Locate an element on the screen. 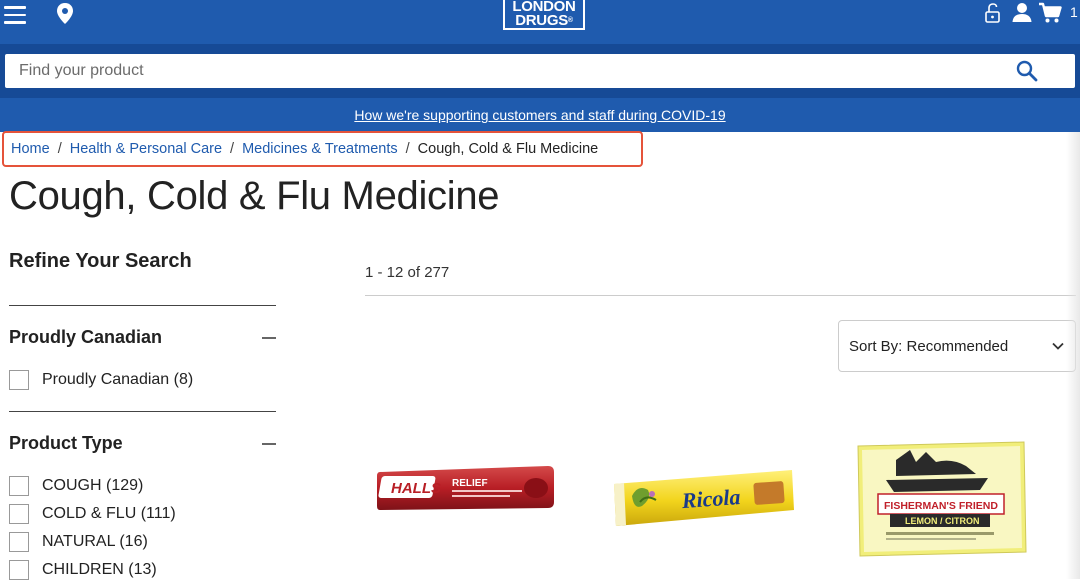 This screenshot has height=580, width=1080. filter-option-natural: NATURAL (16) is located at coordinates (78, 542).